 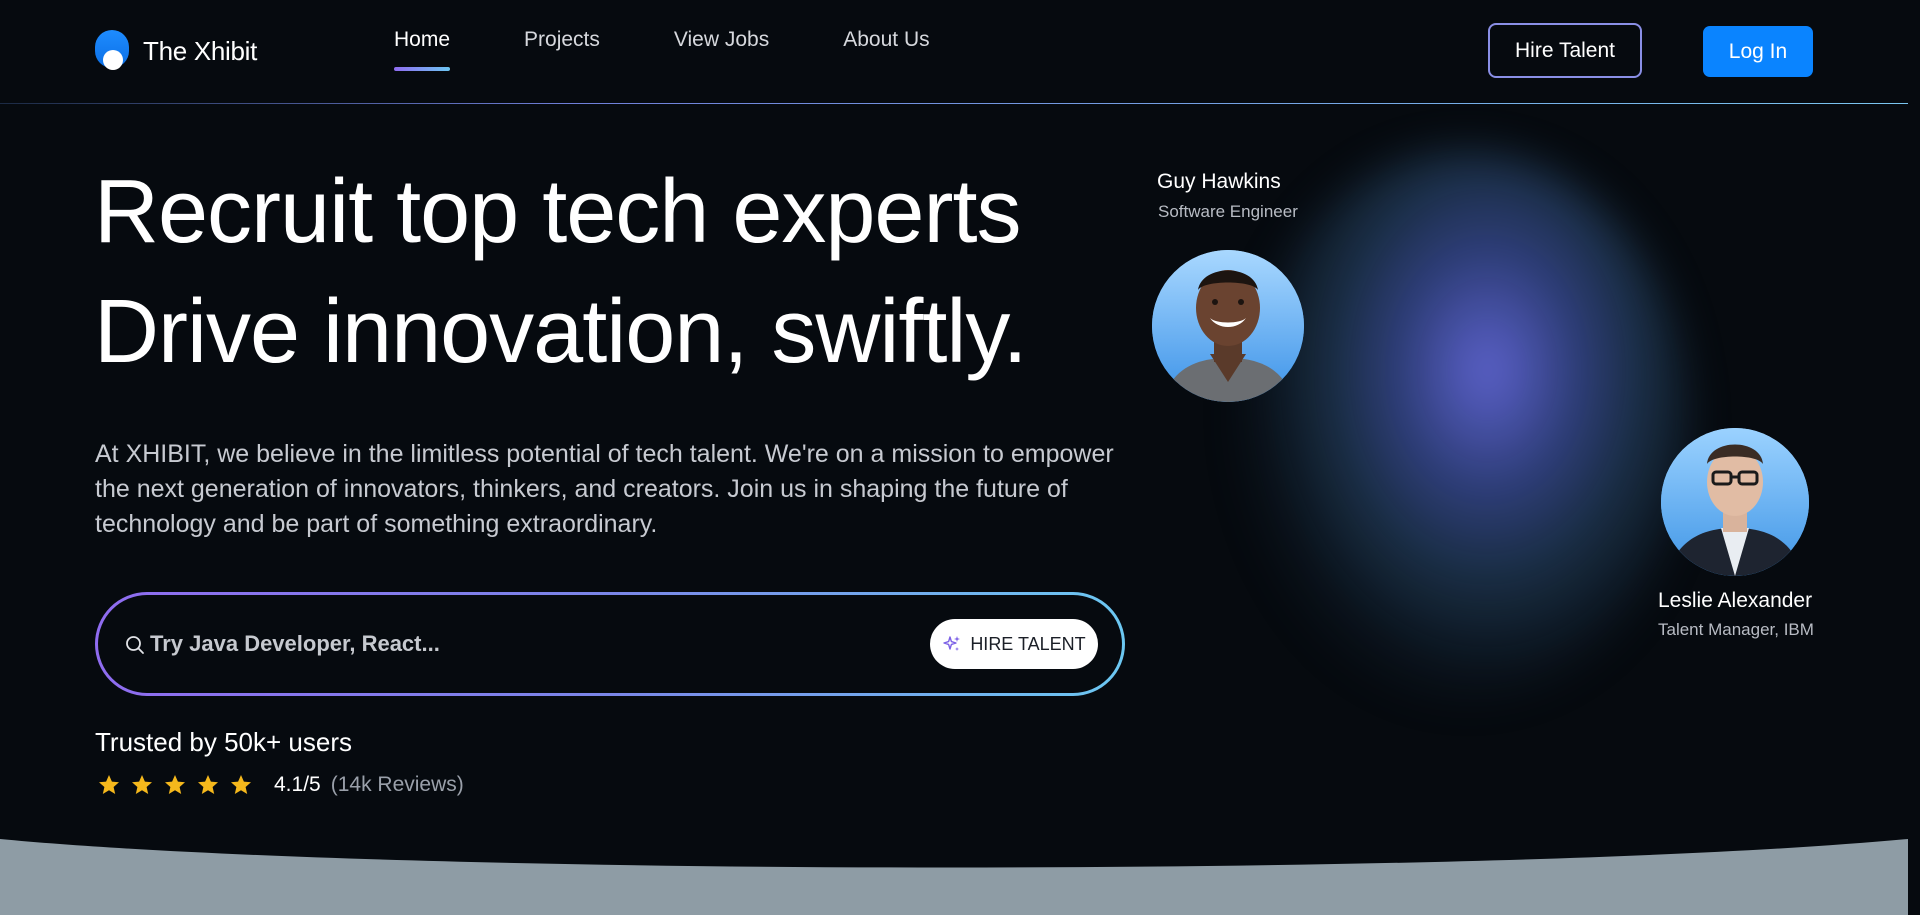 I want to click on search-inner: HIRE TALENT, so click(x=610, y=644).